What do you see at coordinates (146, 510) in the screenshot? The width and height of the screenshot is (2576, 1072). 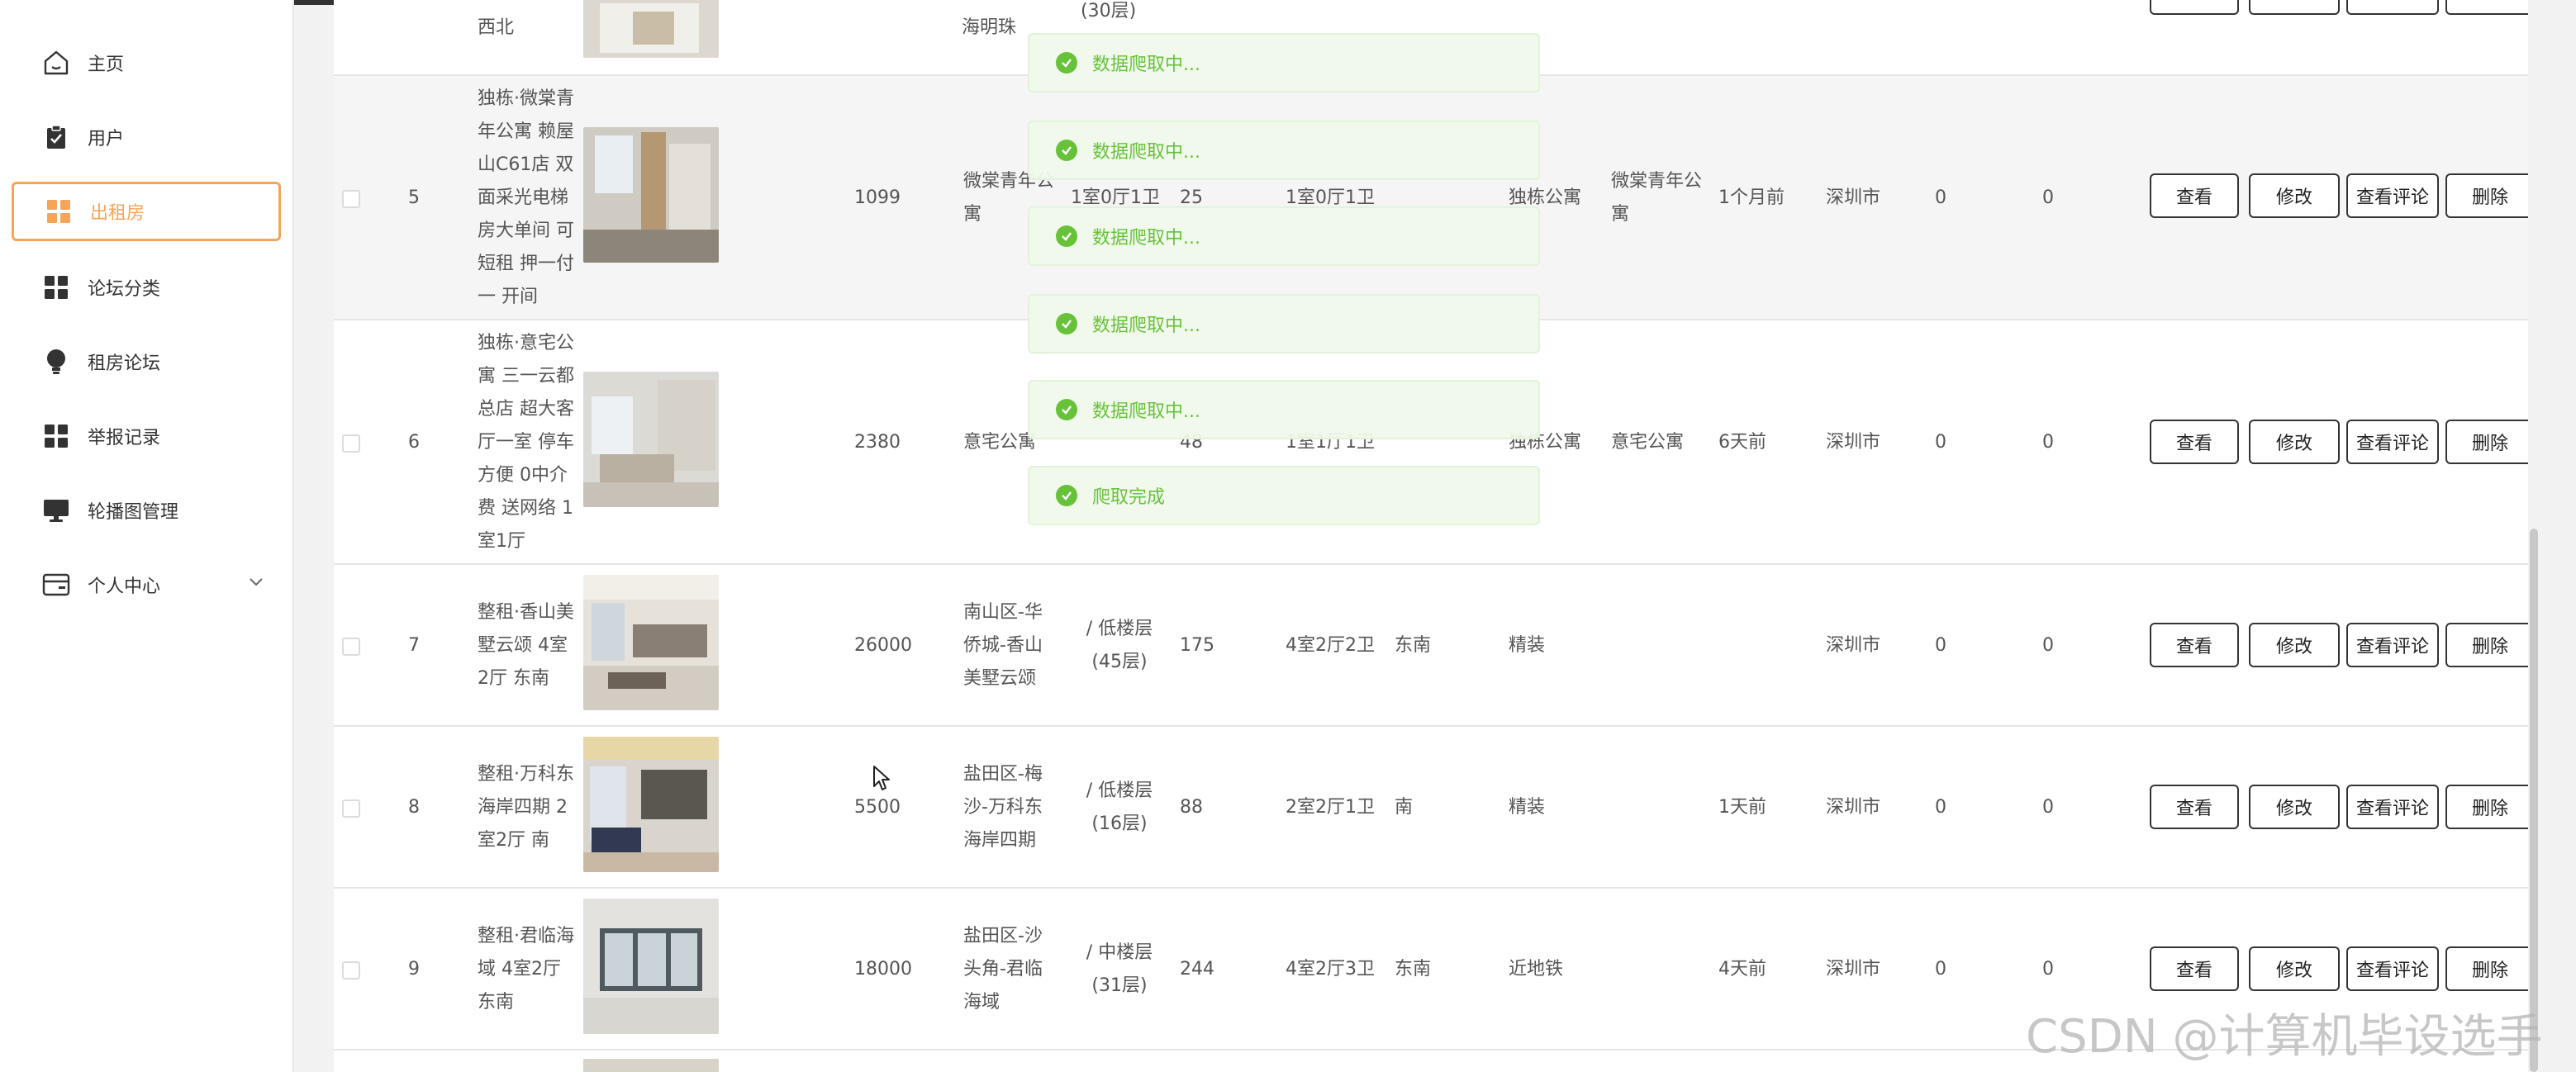 I see `sidebar-item-carousel: 轮播图管理` at bounding box center [146, 510].